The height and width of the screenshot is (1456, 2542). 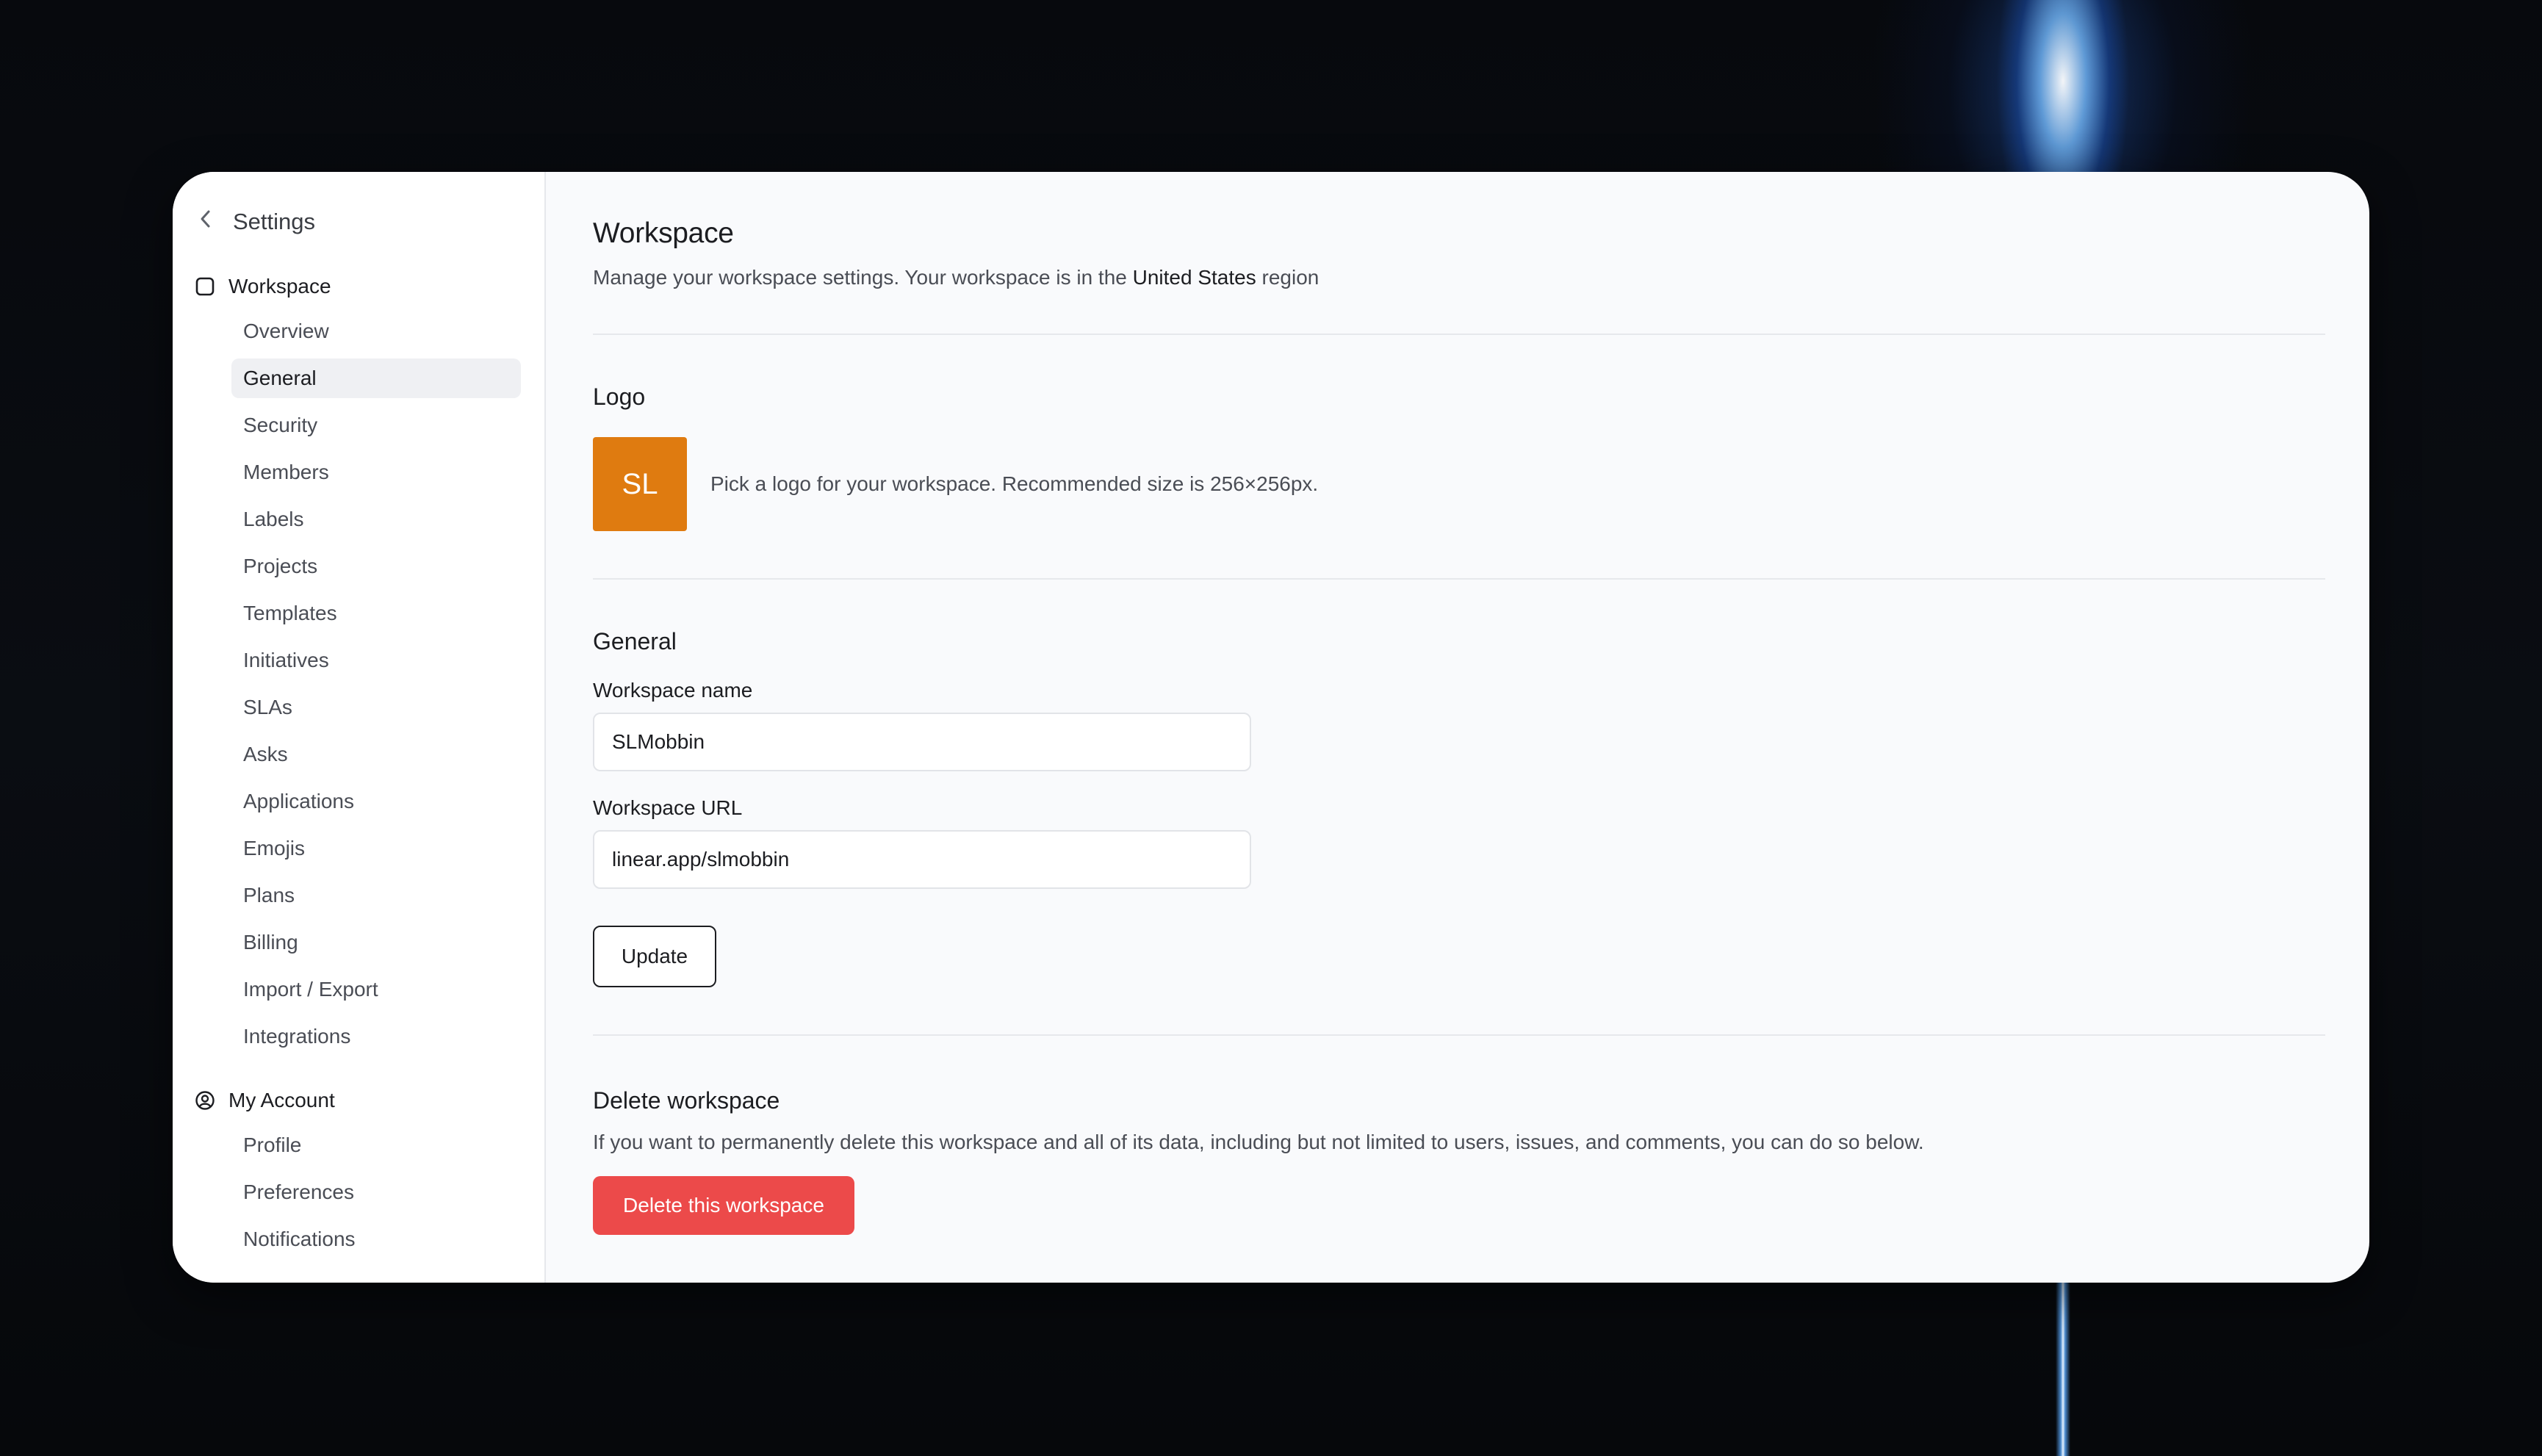 What do you see at coordinates (376, 1036) in the screenshot?
I see `sidebar-item-integrations: Integrations` at bounding box center [376, 1036].